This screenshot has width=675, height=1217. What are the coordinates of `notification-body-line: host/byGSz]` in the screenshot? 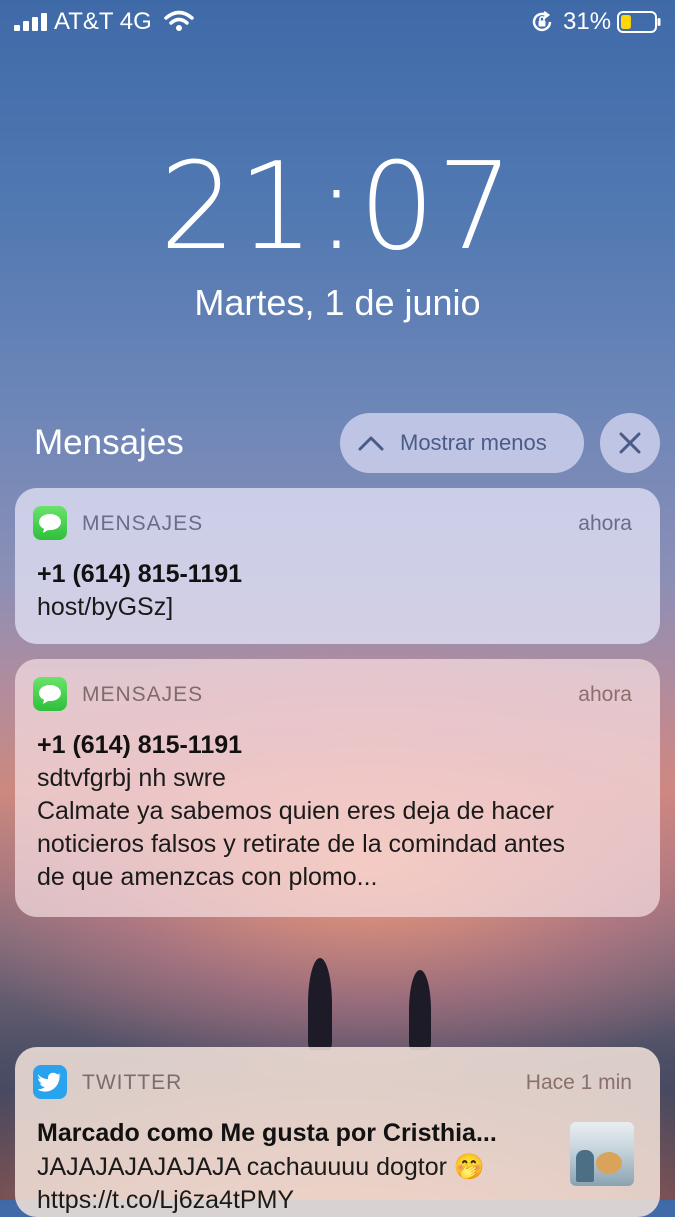 It's located at (105, 607).